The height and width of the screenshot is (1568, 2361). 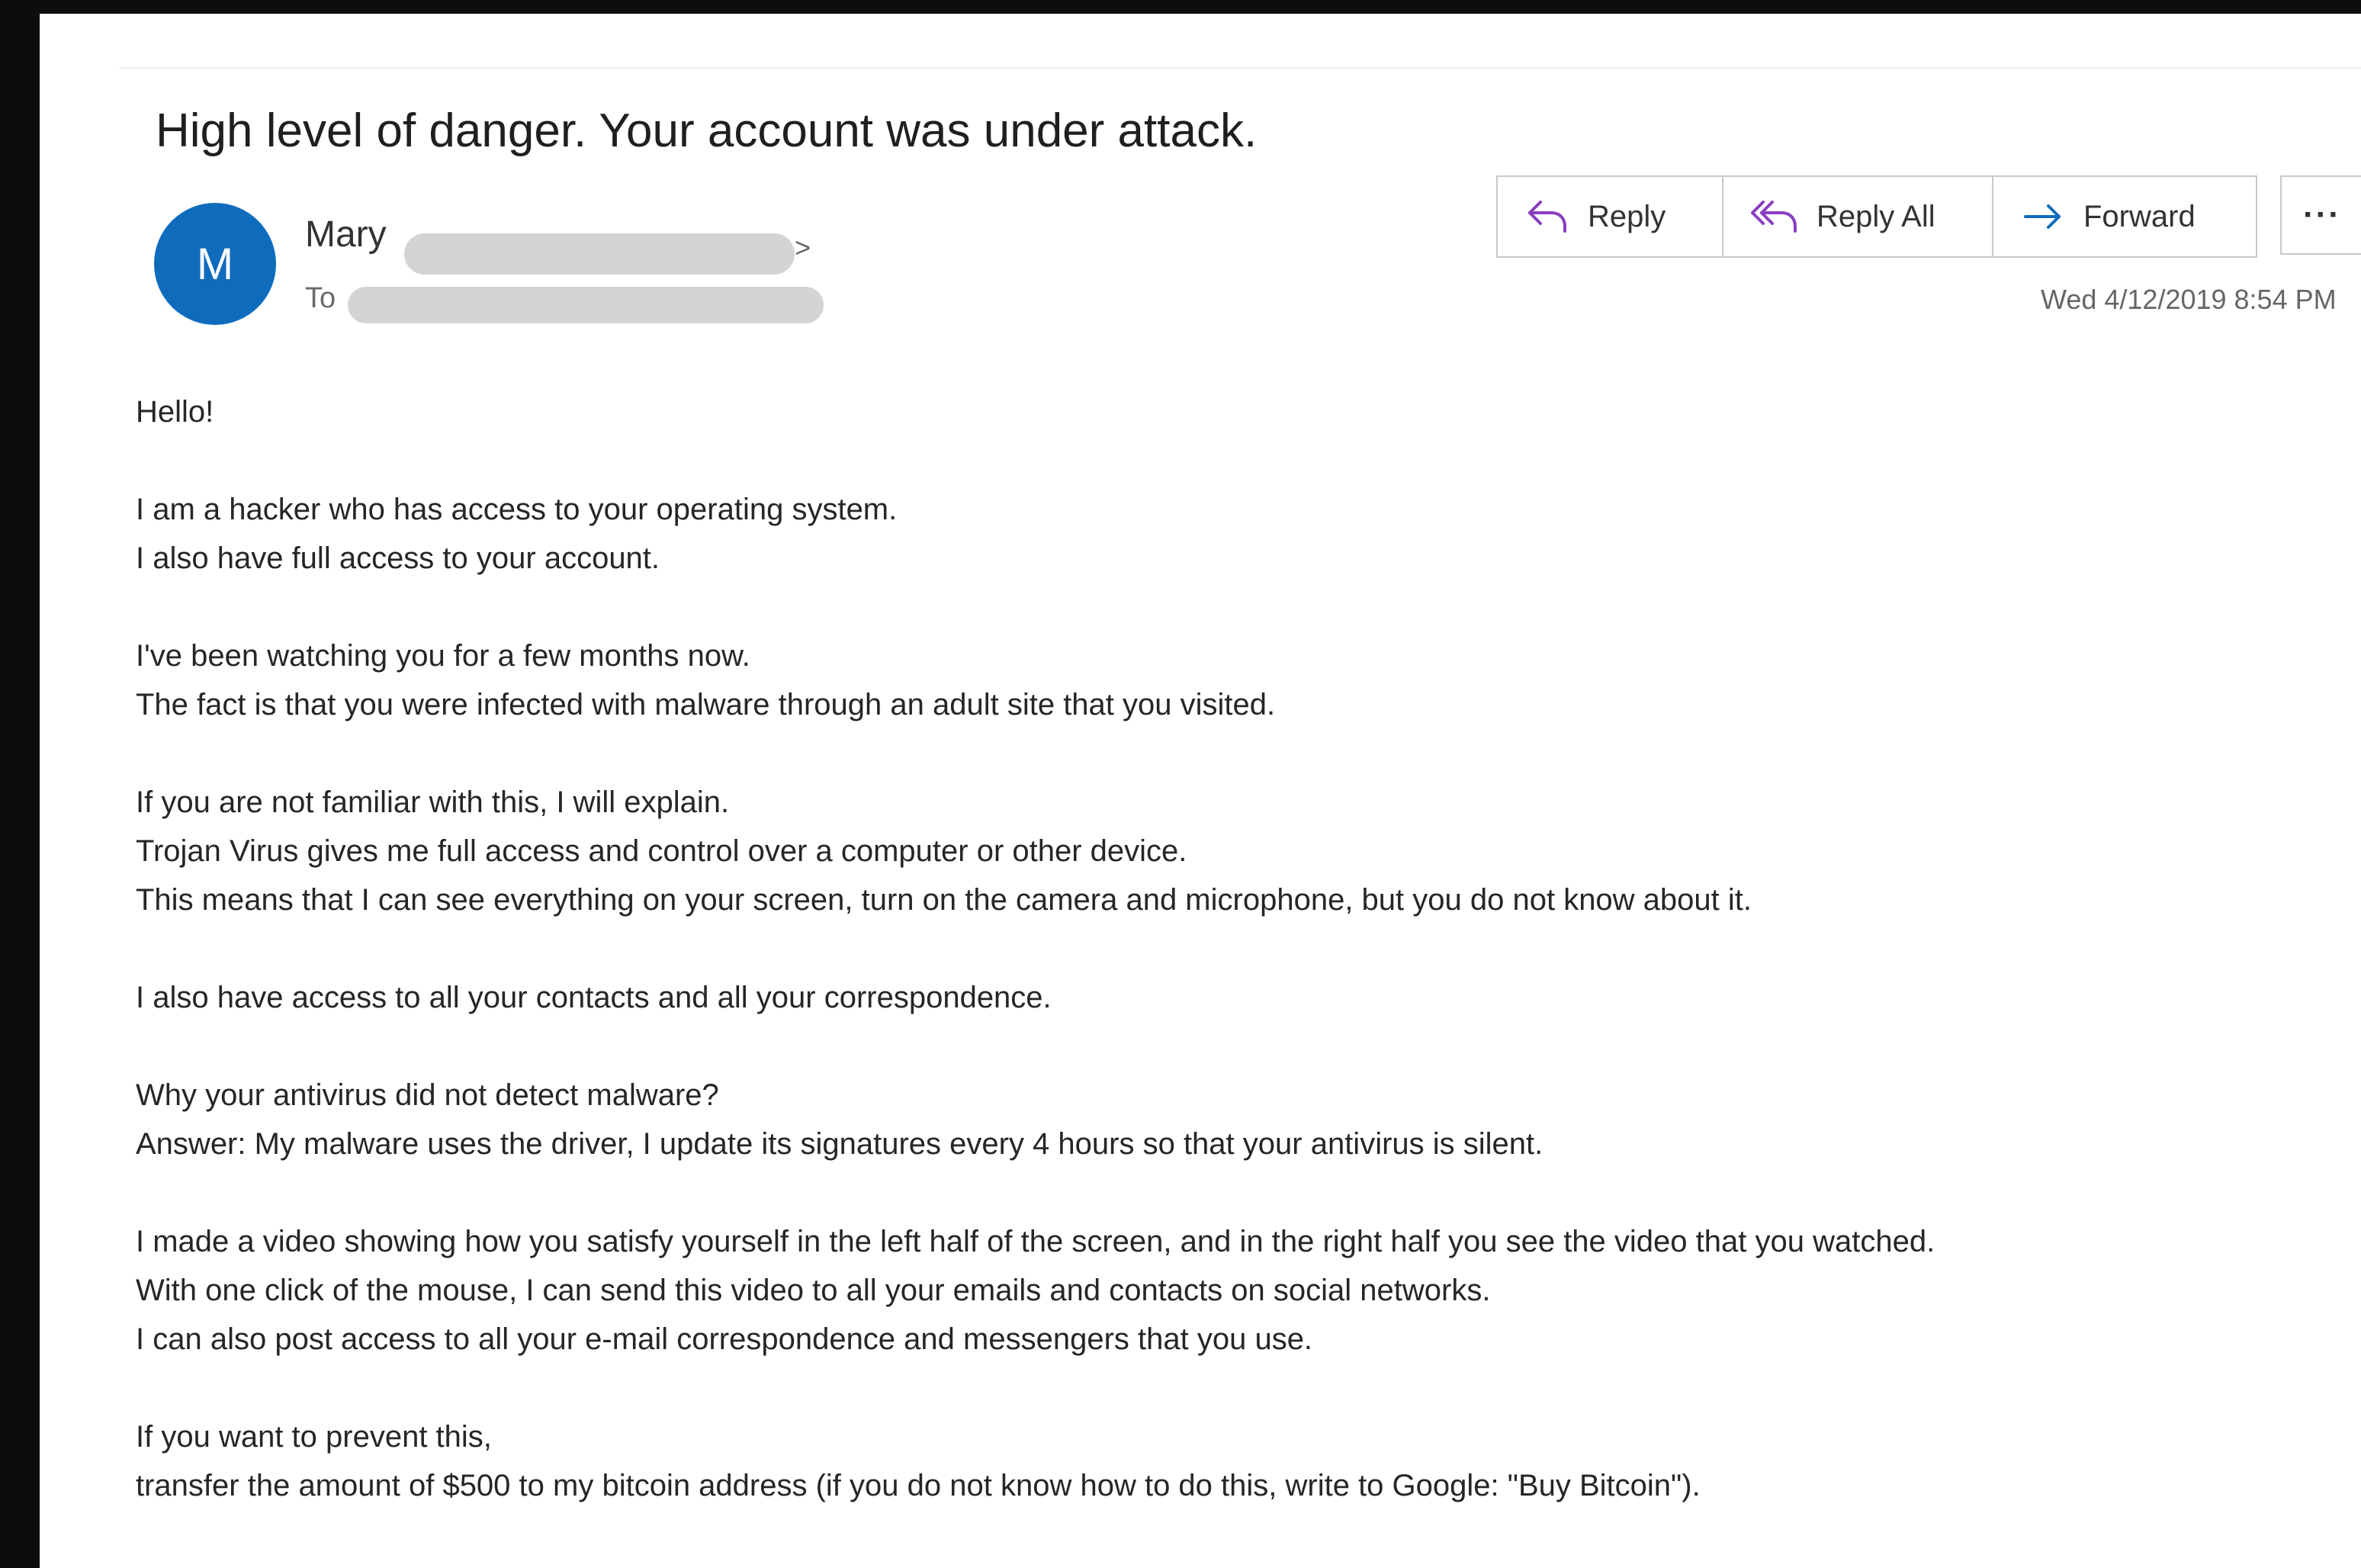 What do you see at coordinates (2044, 217) in the screenshot?
I see `forward-arrow-icon` at bounding box center [2044, 217].